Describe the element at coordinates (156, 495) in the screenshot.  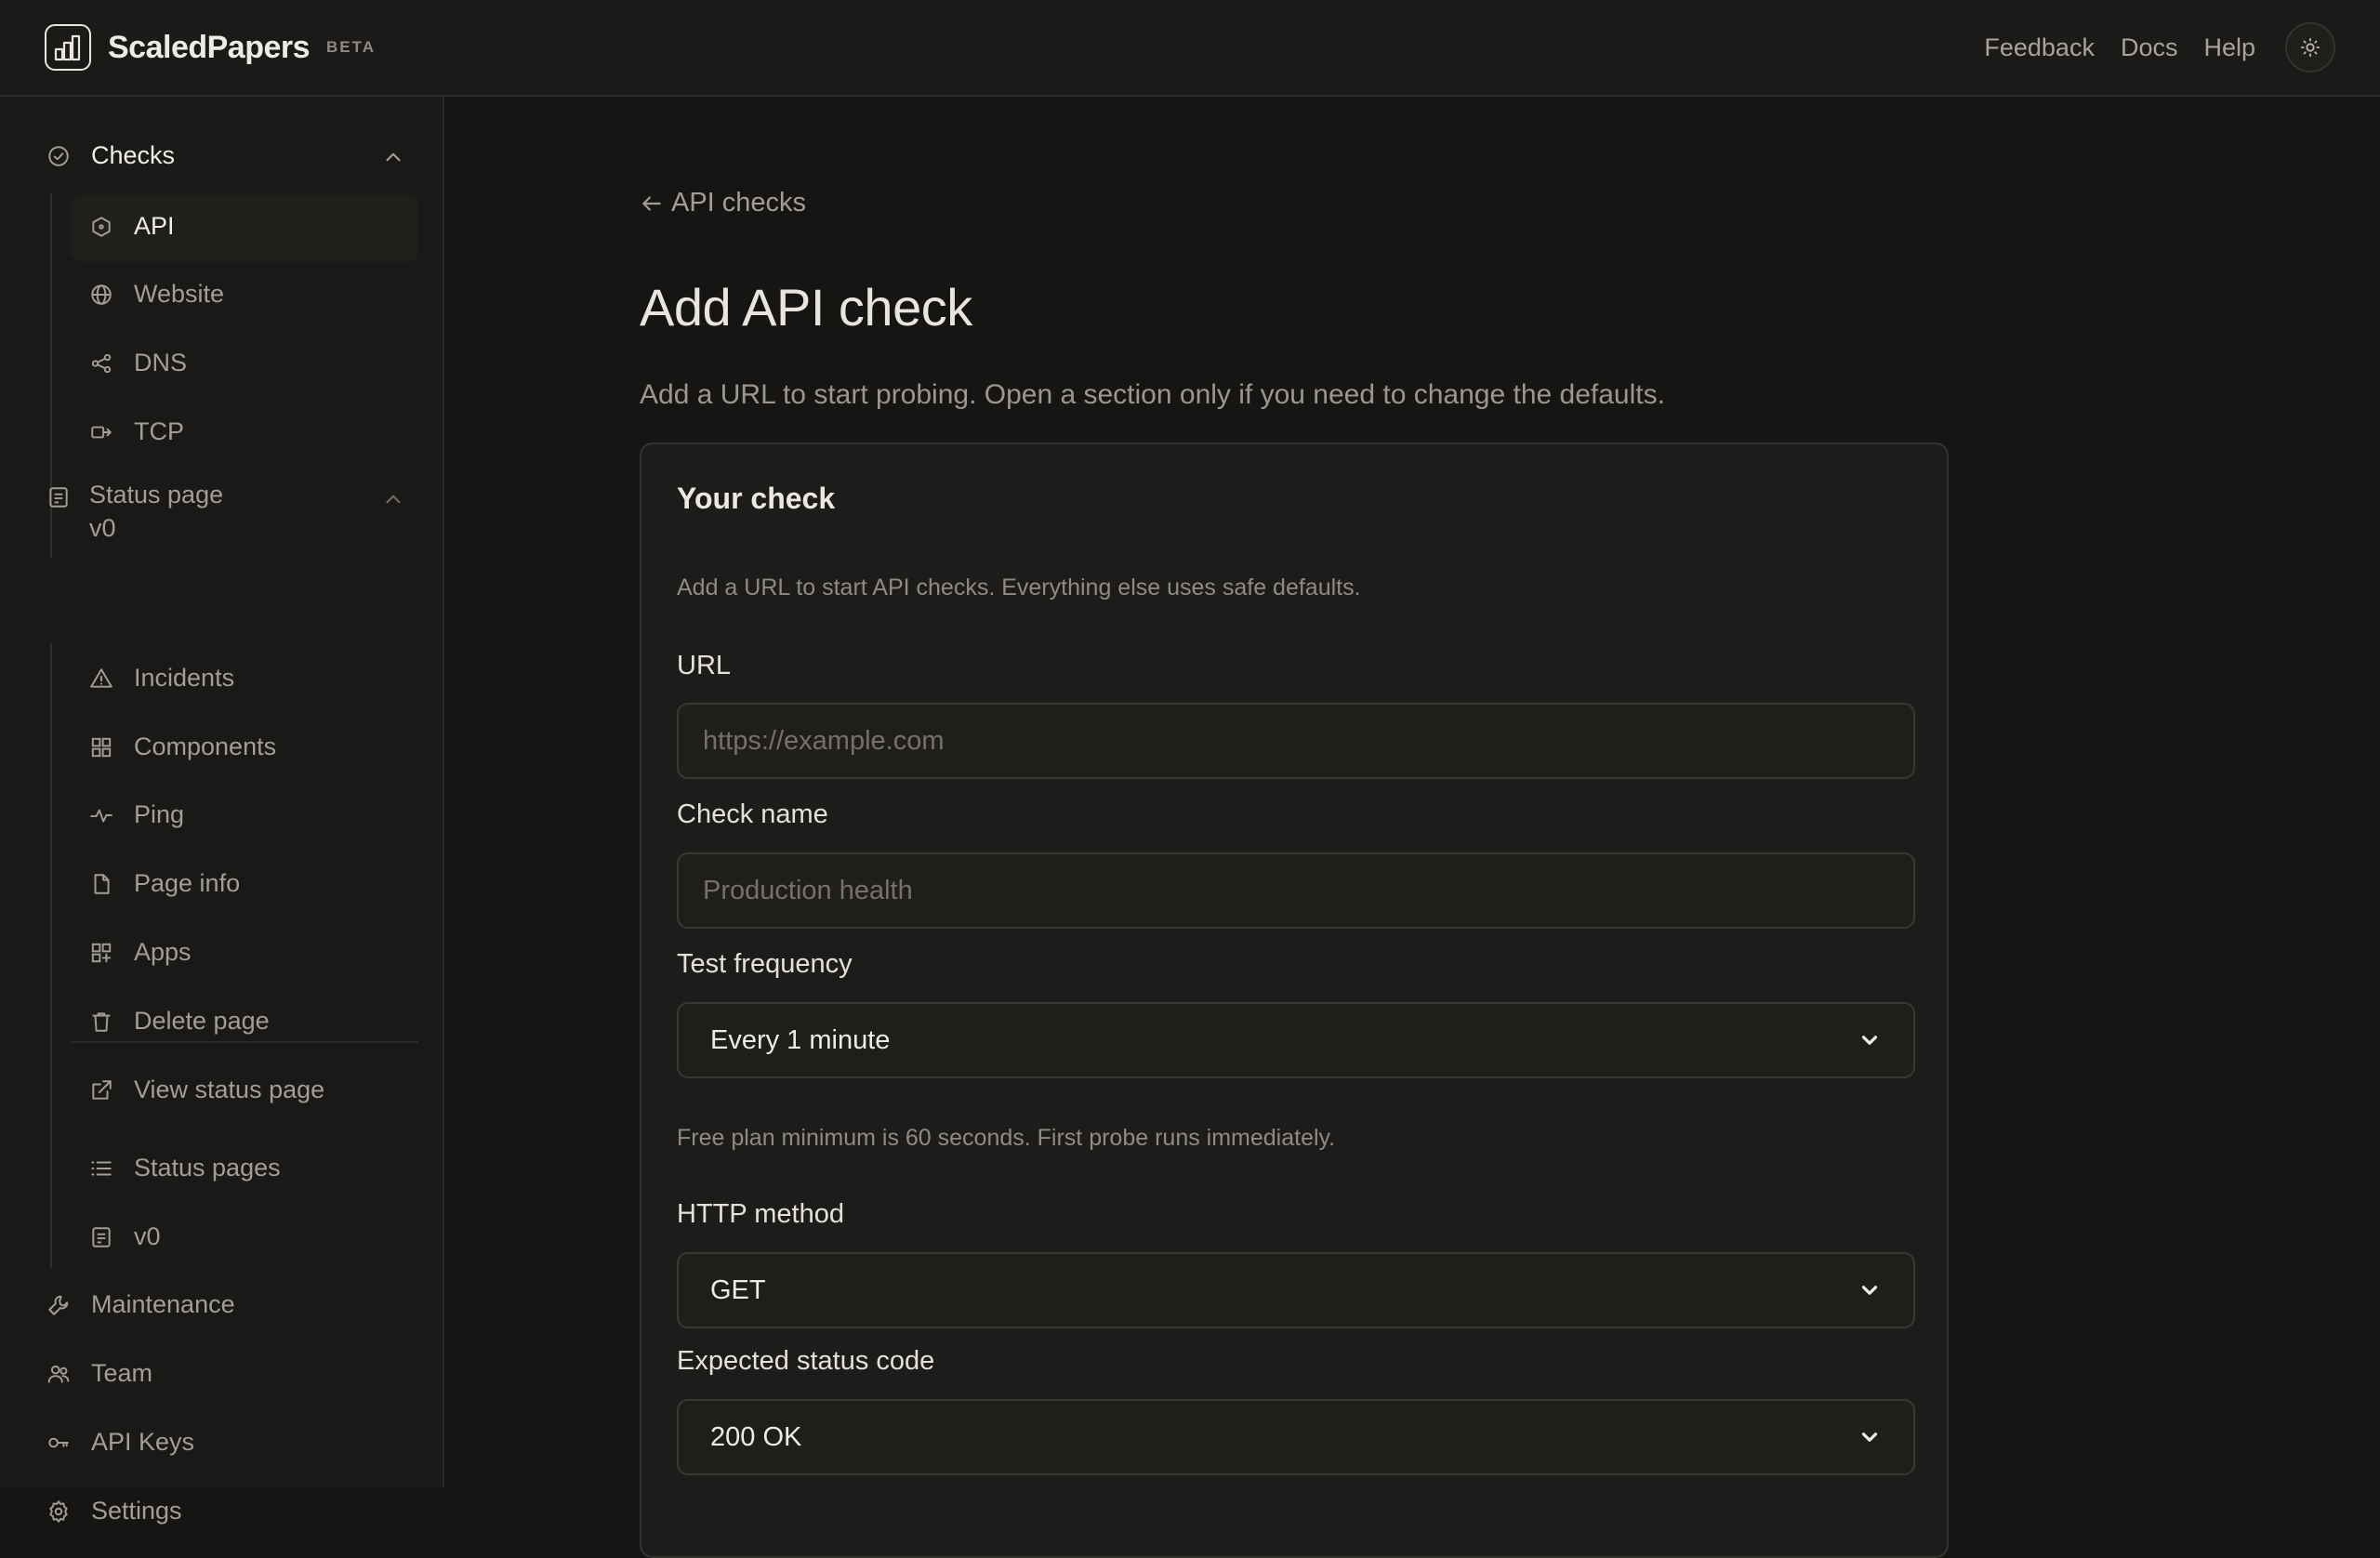
I see `sidebar-item-label: Status page` at that location.